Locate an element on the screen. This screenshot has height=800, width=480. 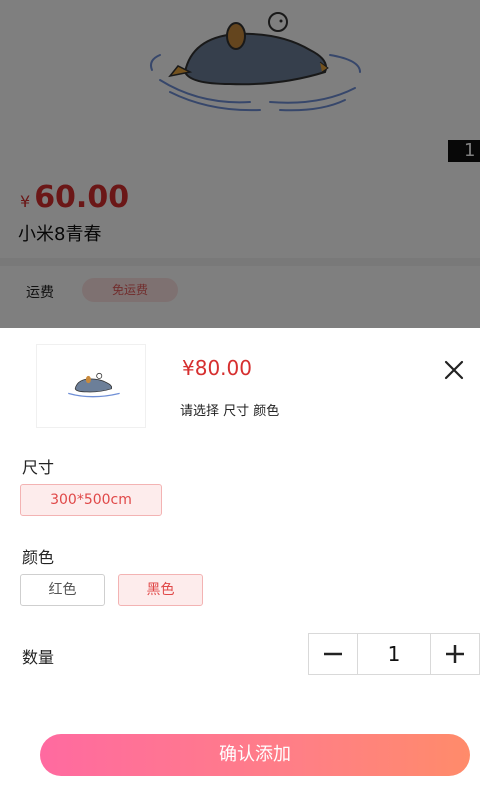
decrement-button is located at coordinates (333, 654).